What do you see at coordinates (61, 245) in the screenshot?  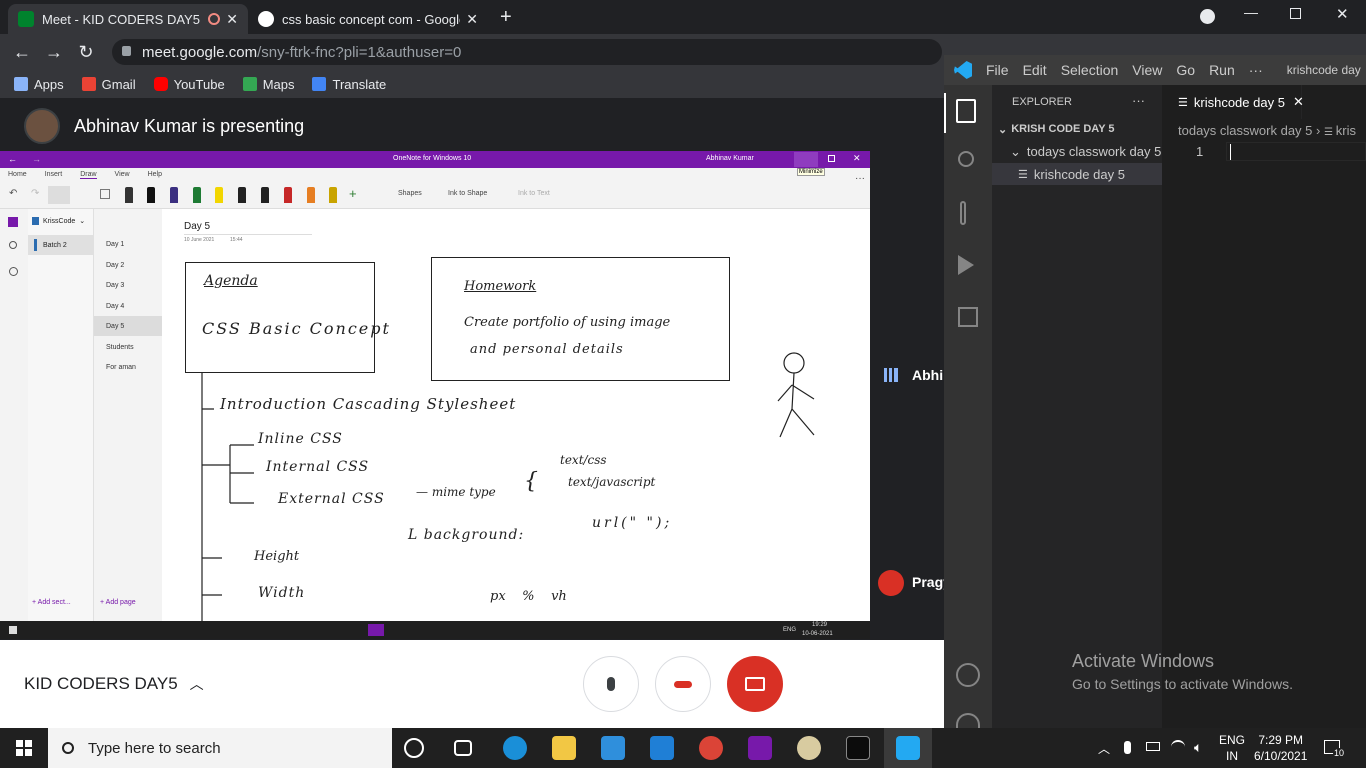 I see `section-batch-2: Batch 2` at bounding box center [61, 245].